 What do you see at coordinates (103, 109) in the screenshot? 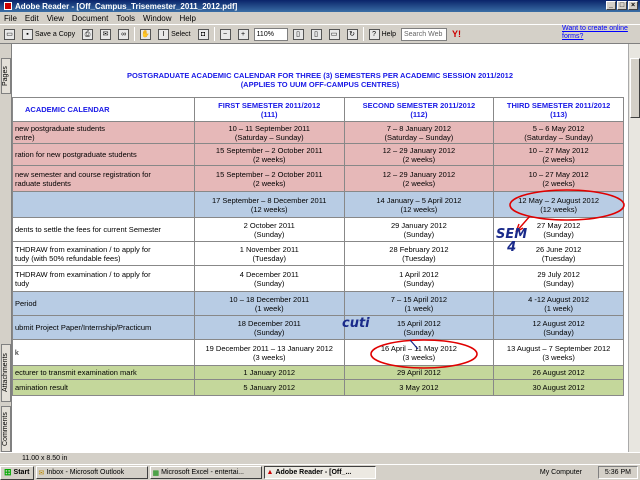
I see `header-academic-calendar: ACADEMIC CALENDAR` at bounding box center [103, 109].